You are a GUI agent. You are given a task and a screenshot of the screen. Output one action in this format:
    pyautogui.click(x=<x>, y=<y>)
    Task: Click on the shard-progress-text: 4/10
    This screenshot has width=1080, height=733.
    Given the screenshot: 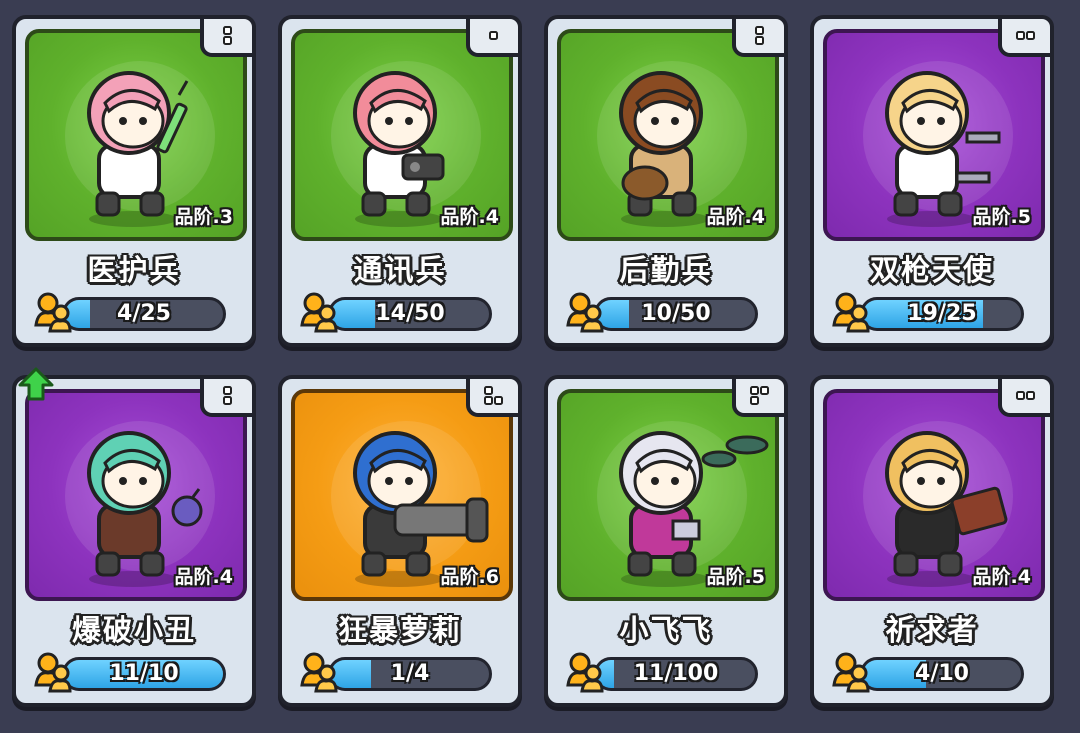 What is the action you would take?
    pyautogui.click(x=942, y=673)
    